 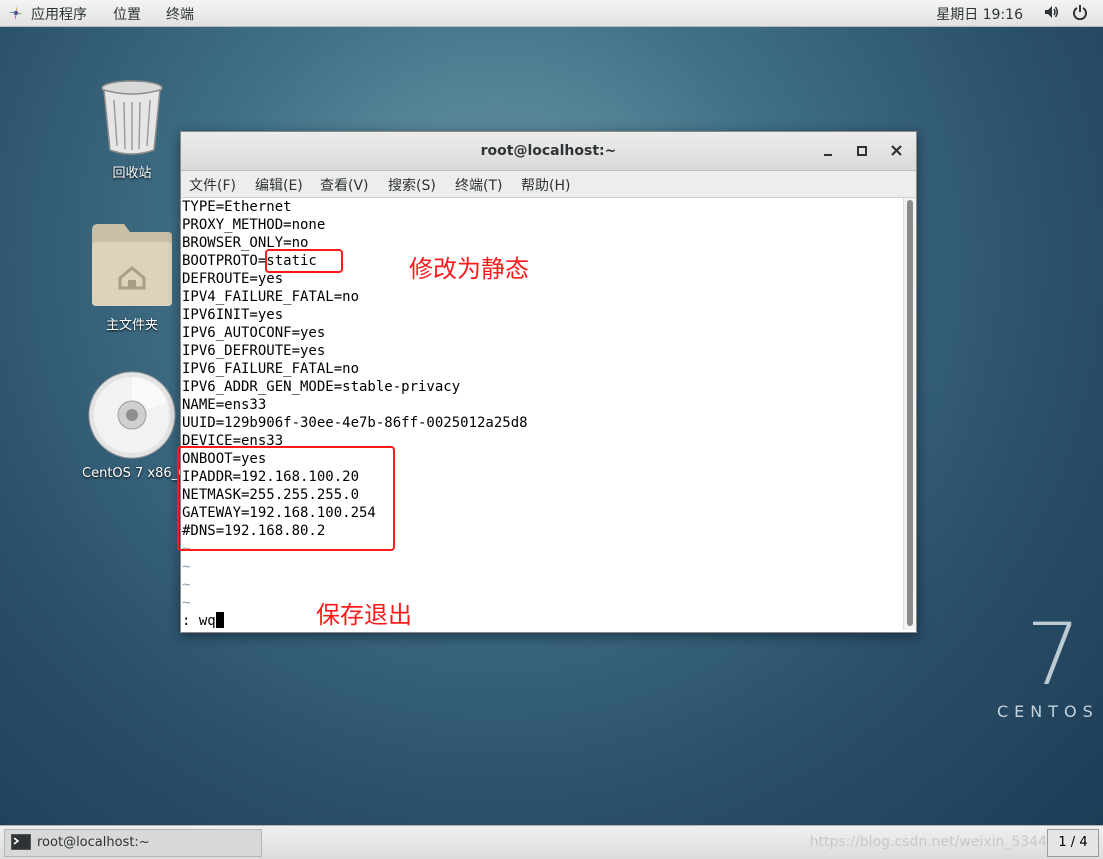 What do you see at coordinates (254, 351) in the screenshot?
I see `config-line: IPV6_DEFROUTE=yes` at bounding box center [254, 351].